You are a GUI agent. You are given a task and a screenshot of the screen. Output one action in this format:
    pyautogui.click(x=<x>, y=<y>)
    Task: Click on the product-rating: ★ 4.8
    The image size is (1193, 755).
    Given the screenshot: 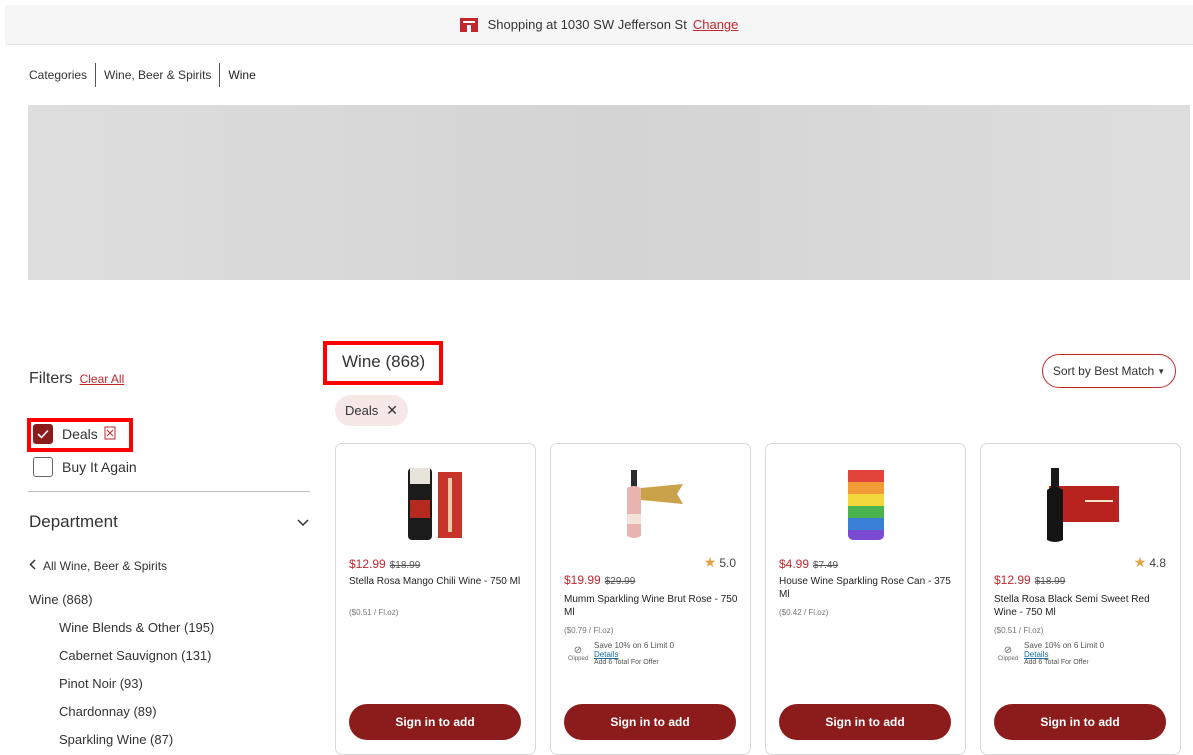 What is the action you would take?
    pyautogui.click(x=1150, y=562)
    